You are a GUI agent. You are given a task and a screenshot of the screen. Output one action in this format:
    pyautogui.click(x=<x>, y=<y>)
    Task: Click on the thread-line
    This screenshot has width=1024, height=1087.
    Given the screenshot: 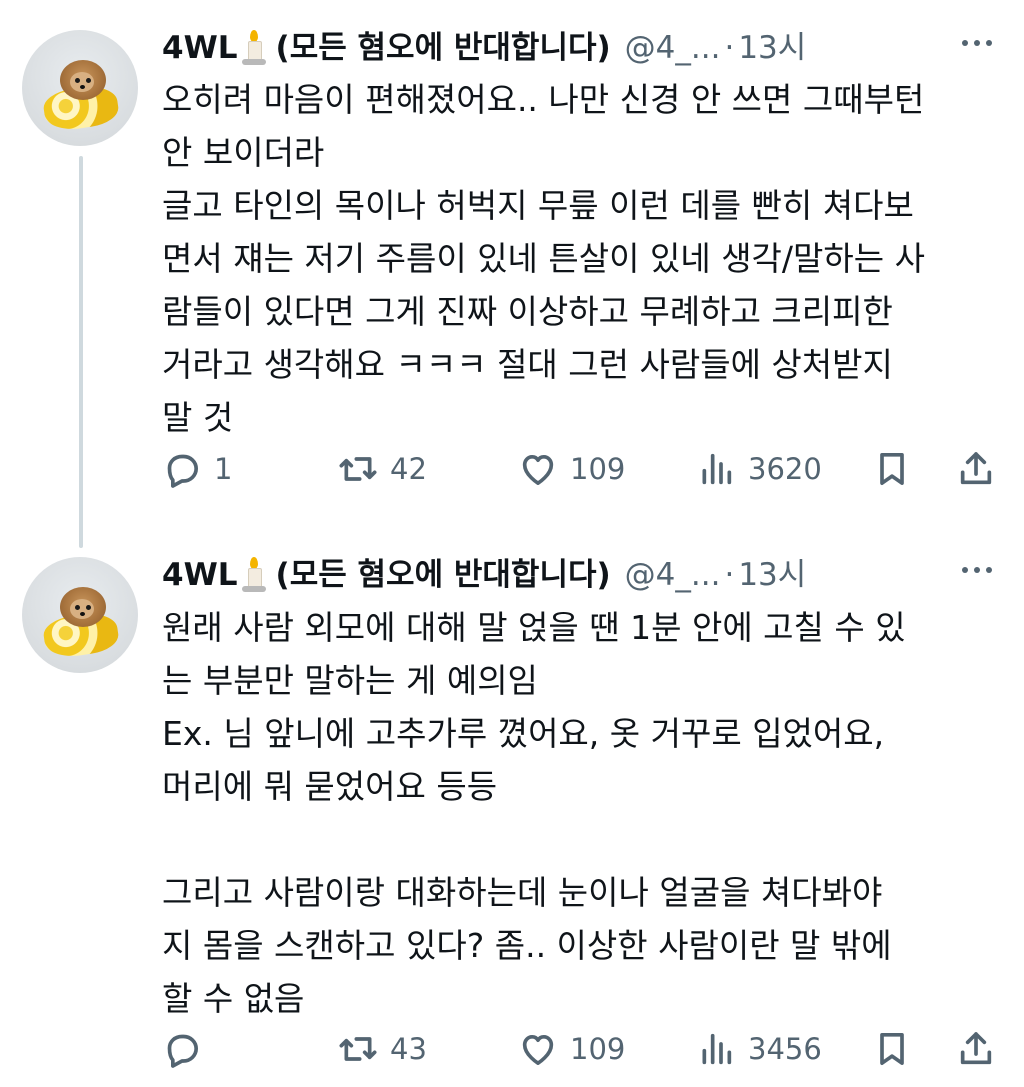 What is the action you would take?
    pyautogui.click(x=81, y=352)
    